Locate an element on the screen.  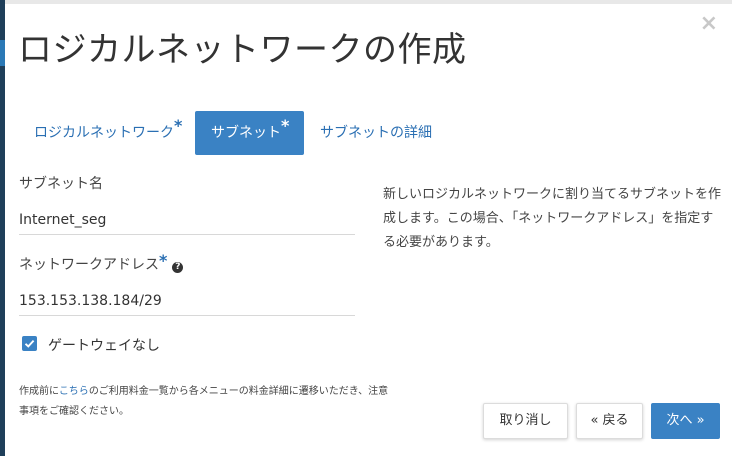
no-gateway-checkbox is located at coordinates (29, 343).